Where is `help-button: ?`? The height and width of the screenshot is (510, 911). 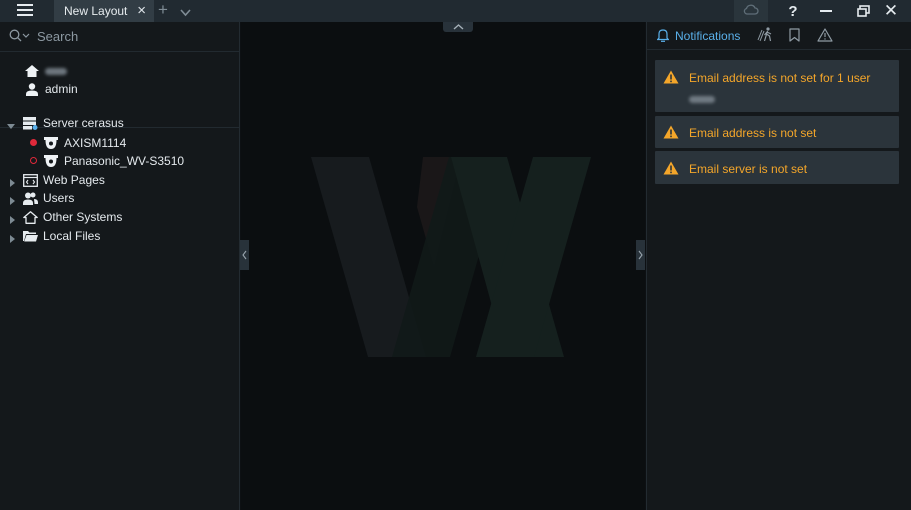 help-button: ? is located at coordinates (793, 11).